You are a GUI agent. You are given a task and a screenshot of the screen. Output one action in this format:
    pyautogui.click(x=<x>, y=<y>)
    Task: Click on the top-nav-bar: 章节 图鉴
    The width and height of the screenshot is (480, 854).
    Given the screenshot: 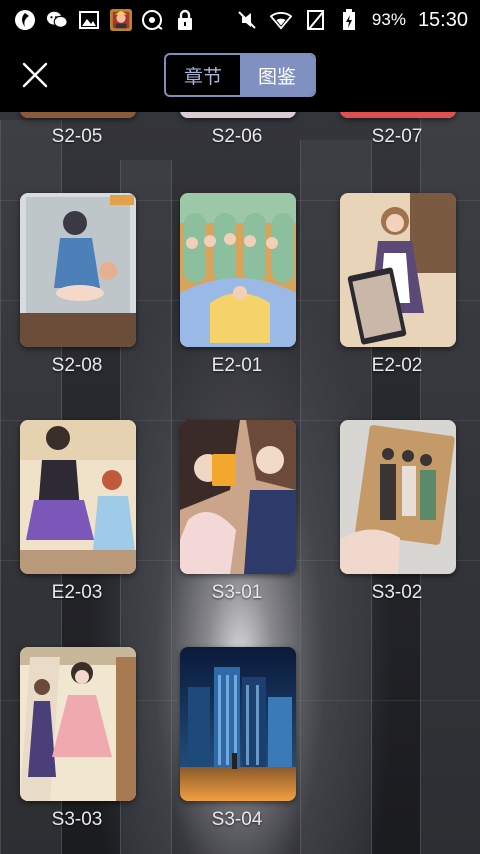 What is the action you would take?
    pyautogui.click(x=240, y=76)
    